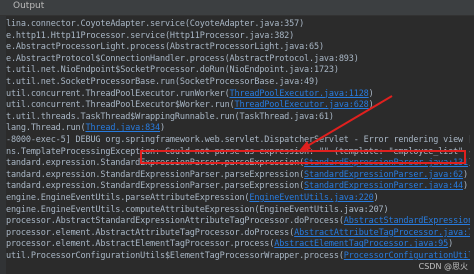  Describe the element at coordinates (443, 266) in the screenshot. I see `watermark-text: CSDN @思火` at that location.